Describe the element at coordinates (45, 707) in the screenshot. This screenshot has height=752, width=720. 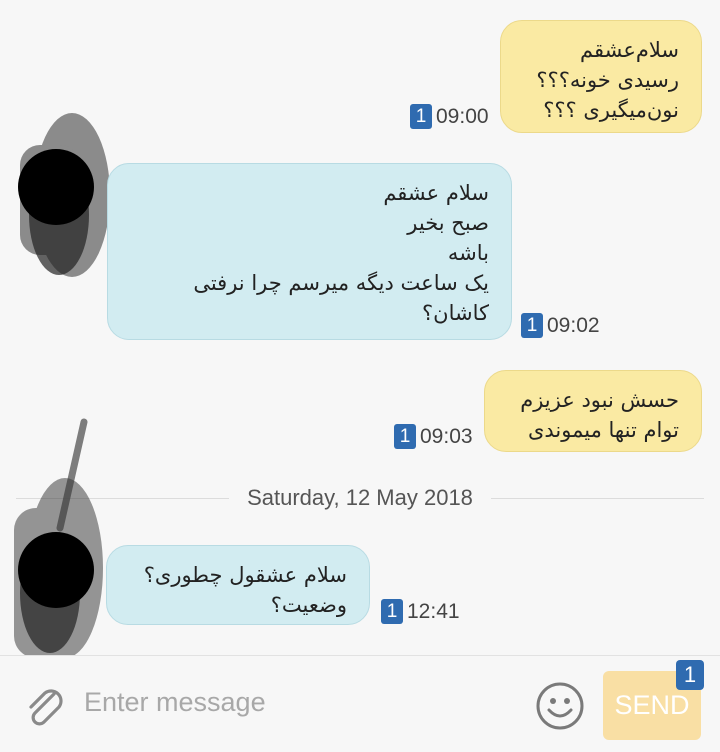
I see `paperclip-icon` at that location.